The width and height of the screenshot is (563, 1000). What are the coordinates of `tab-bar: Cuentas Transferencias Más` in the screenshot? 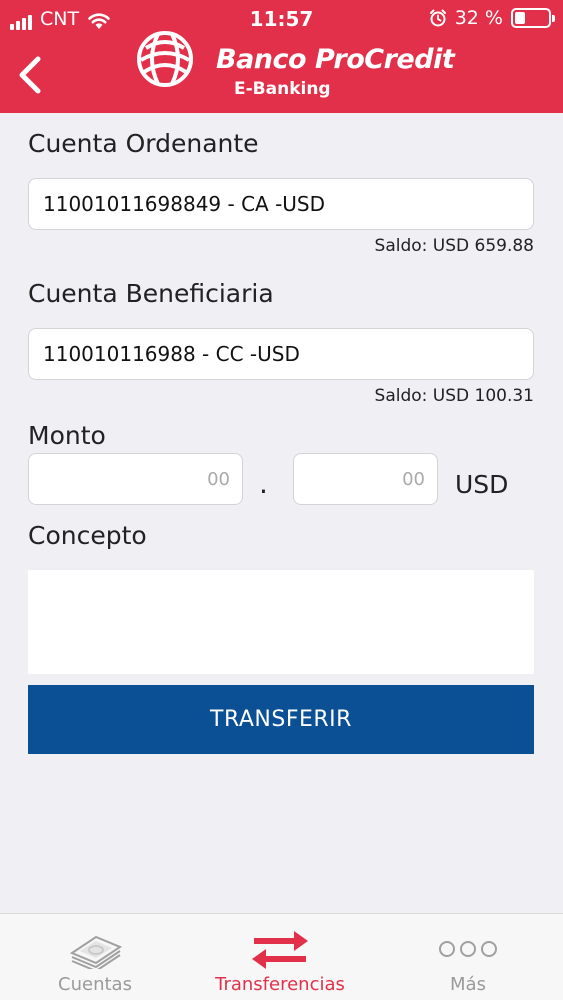 It's located at (281, 956).